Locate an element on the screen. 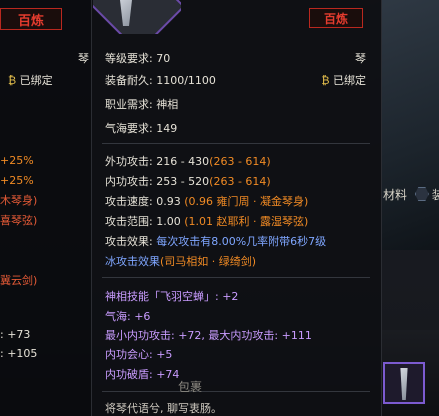 The width and height of the screenshot is (439, 416). bound-status: ₿ 已绑定 is located at coordinates (343, 80).